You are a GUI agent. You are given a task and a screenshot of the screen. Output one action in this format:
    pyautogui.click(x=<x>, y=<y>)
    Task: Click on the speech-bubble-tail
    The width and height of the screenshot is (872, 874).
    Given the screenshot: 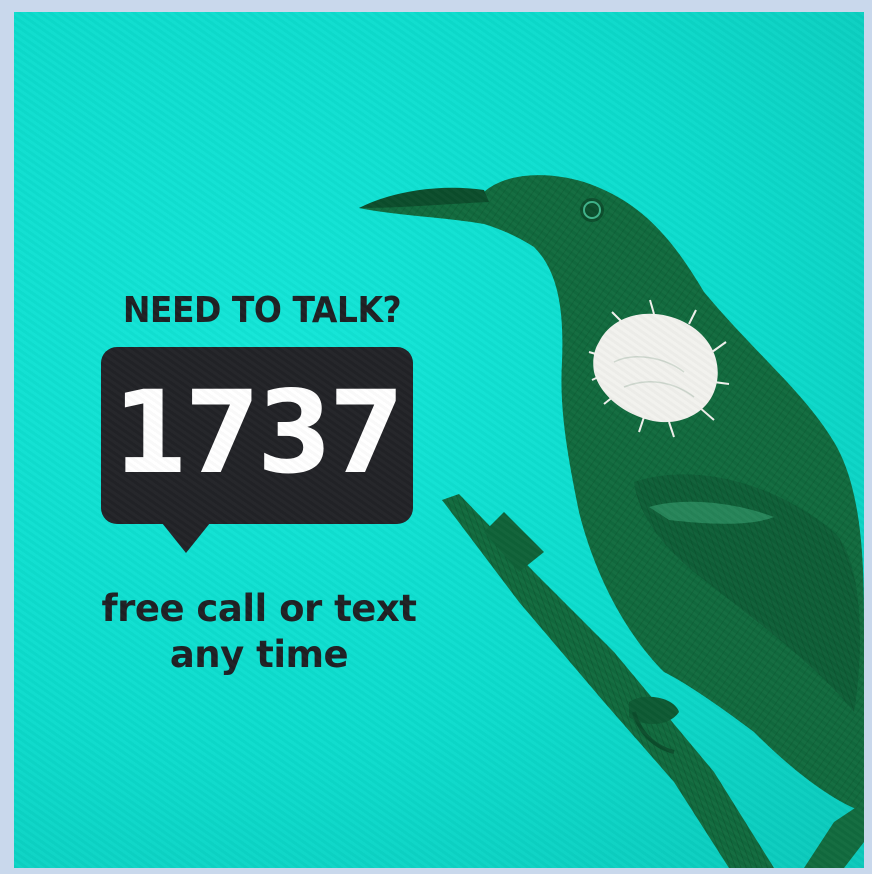 What is the action you would take?
    pyautogui.click(x=186, y=538)
    